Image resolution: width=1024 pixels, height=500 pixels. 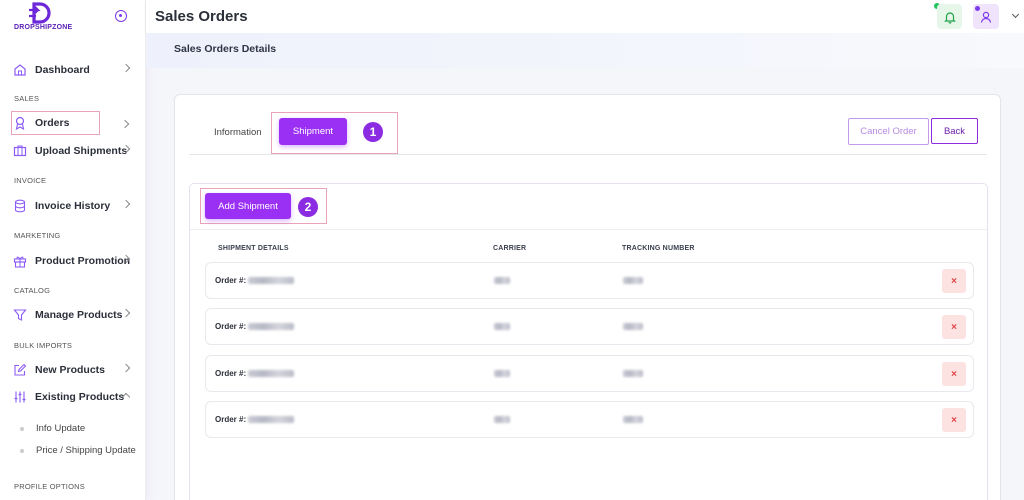 What do you see at coordinates (585, 16) in the screenshot?
I see `top-header: Sales Orders` at bounding box center [585, 16].